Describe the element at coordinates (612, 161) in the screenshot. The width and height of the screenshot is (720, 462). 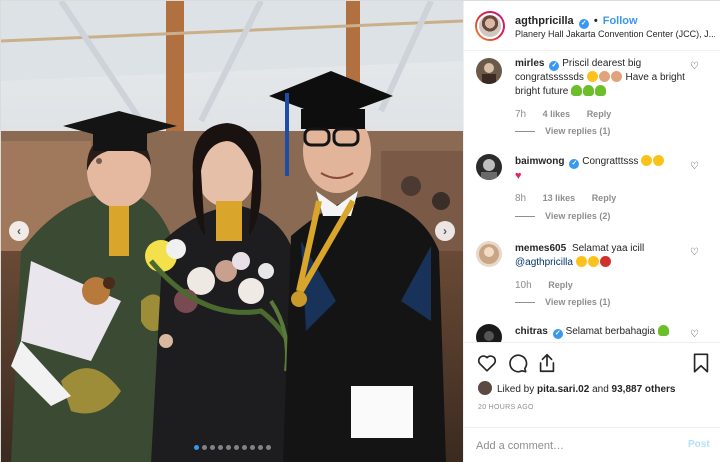
I see `comment-text: Congratttsss` at that location.